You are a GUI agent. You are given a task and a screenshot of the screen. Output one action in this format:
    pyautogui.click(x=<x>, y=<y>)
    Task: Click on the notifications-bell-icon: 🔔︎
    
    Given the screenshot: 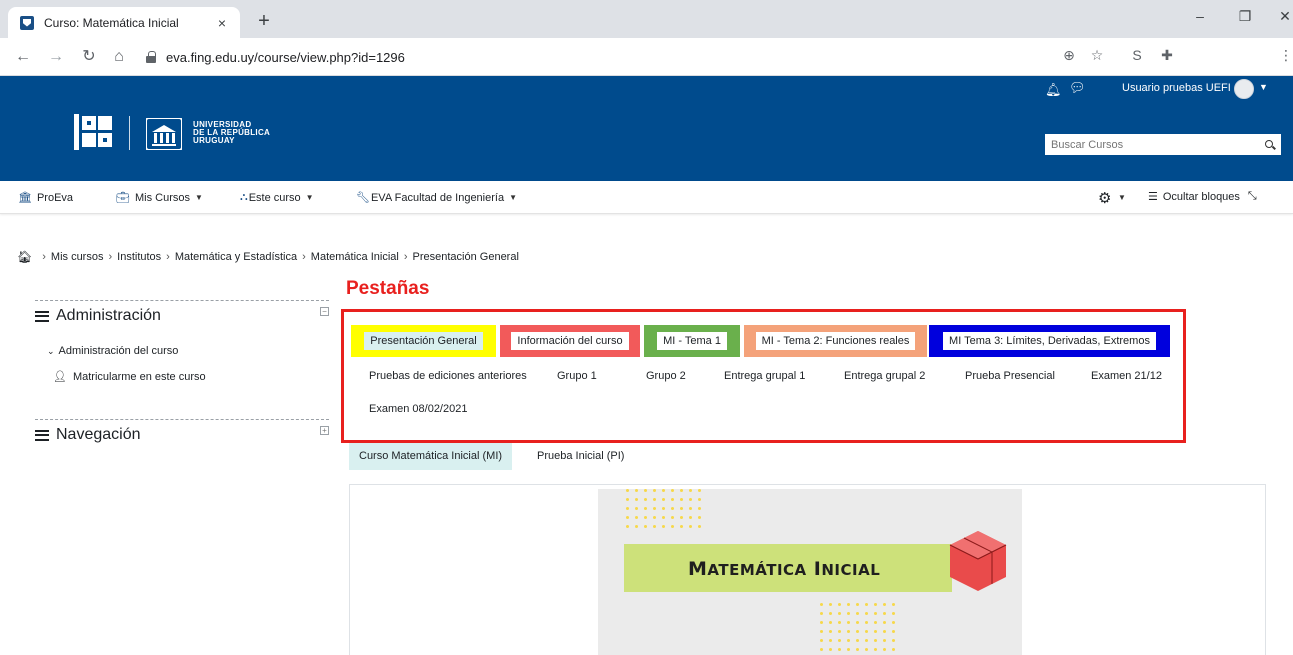 What is the action you would take?
    pyautogui.click(x=1053, y=90)
    